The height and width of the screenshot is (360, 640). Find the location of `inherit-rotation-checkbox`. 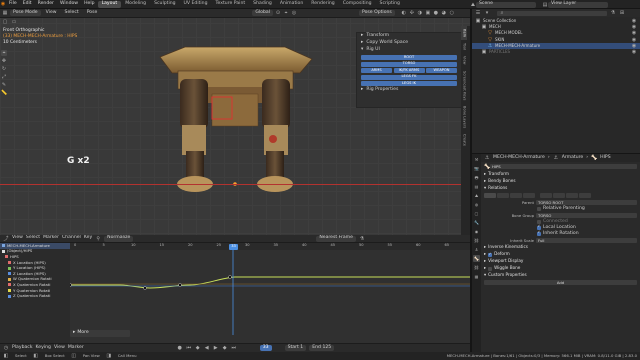

inherit-rotation-checkbox is located at coordinates (539, 234).